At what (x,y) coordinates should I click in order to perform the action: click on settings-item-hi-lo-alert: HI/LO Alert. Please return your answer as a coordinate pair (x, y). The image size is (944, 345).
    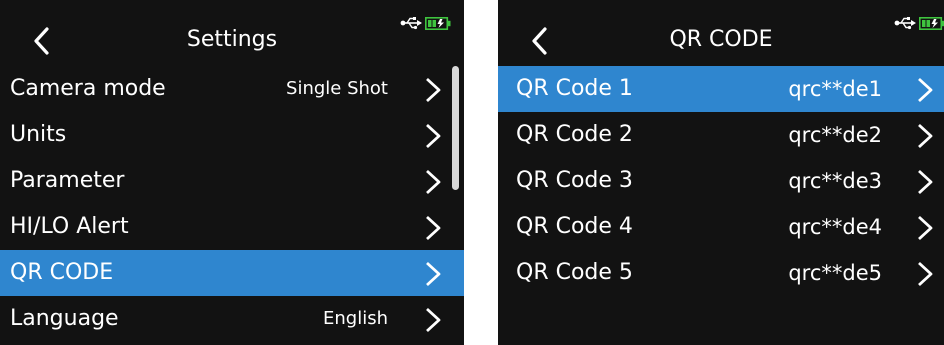
    Looking at the image, I should click on (232, 227).